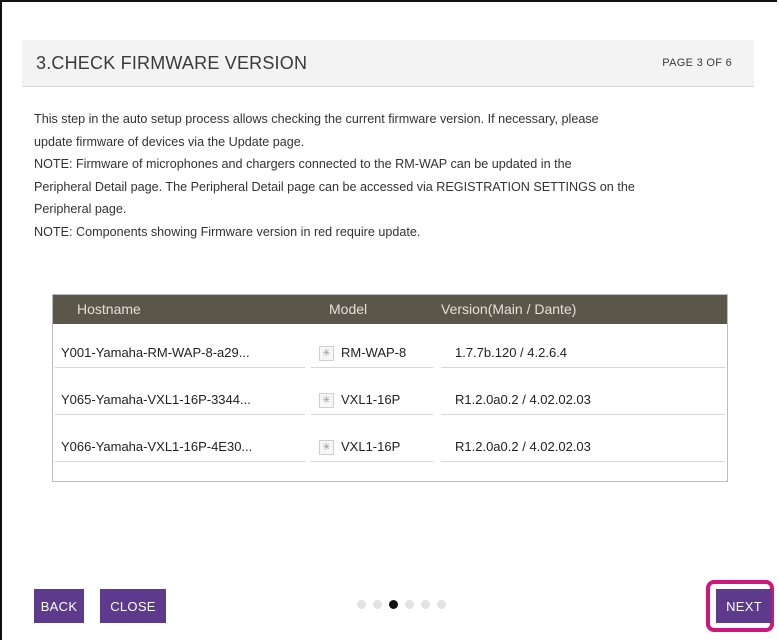 The height and width of the screenshot is (642, 779). Describe the element at coordinates (172, 63) in the screenshot. I see `page-title: 3.CHECK FIRMWARE VERSION` at that location.